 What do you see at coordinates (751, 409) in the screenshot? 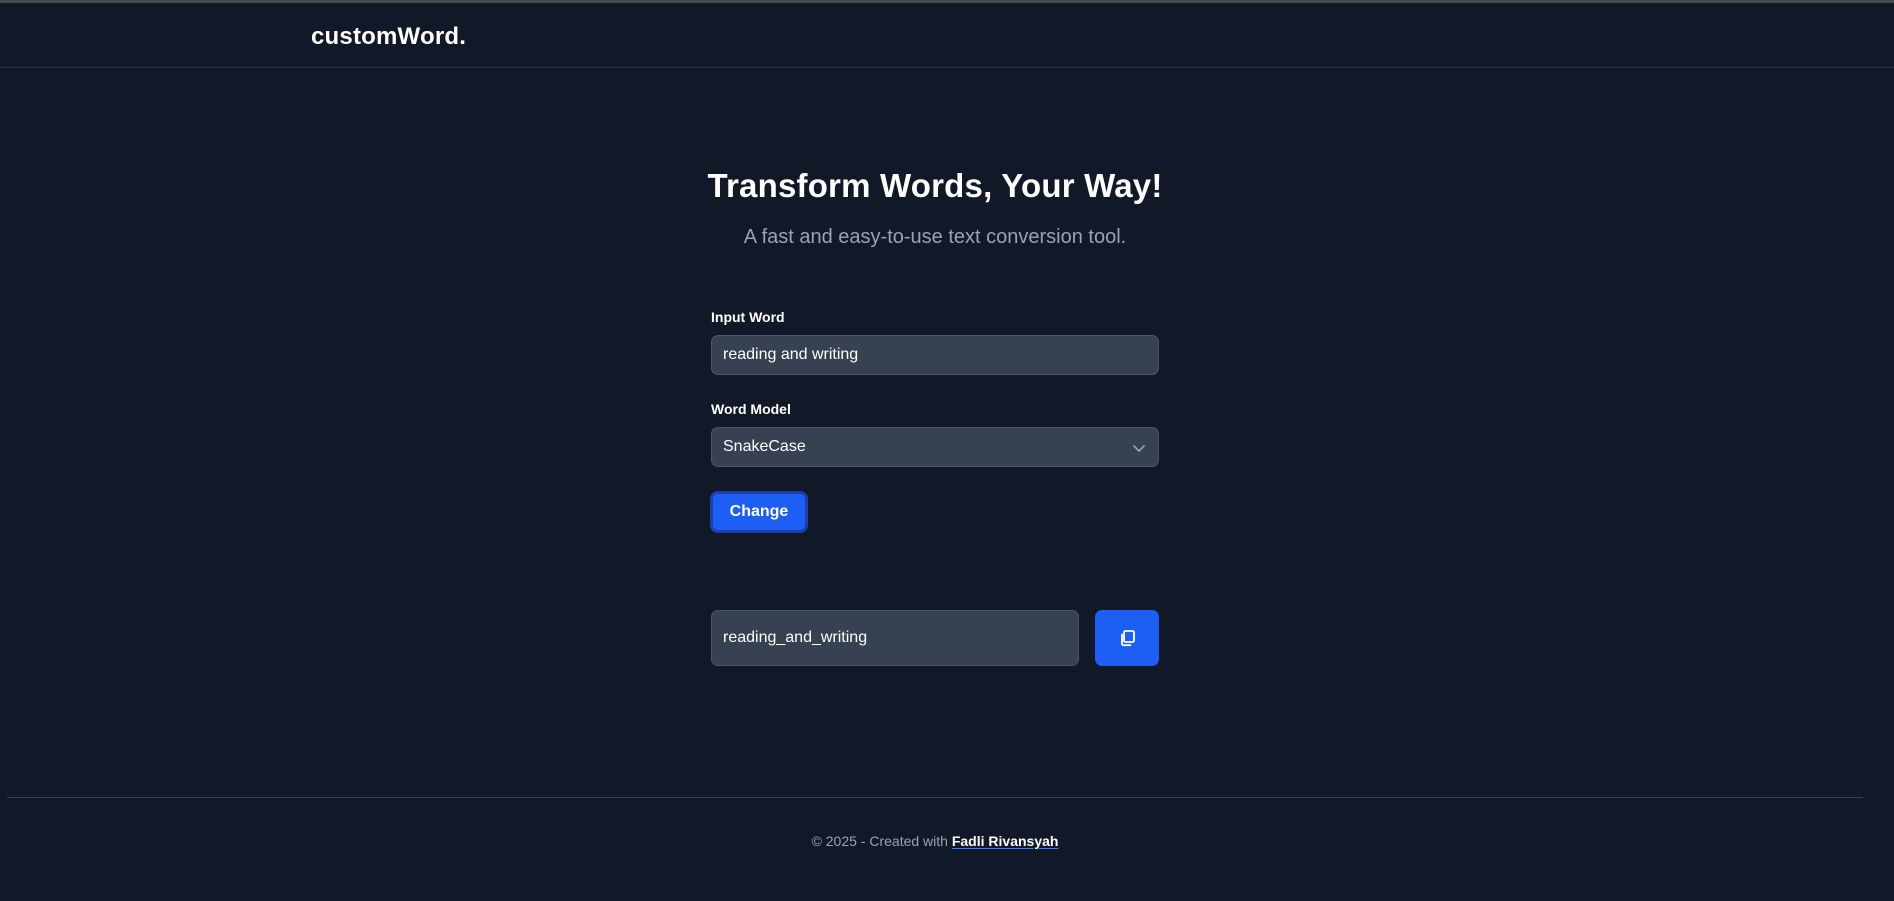
I see `word-model-label: Word Model` at bounding box center [751, 409].